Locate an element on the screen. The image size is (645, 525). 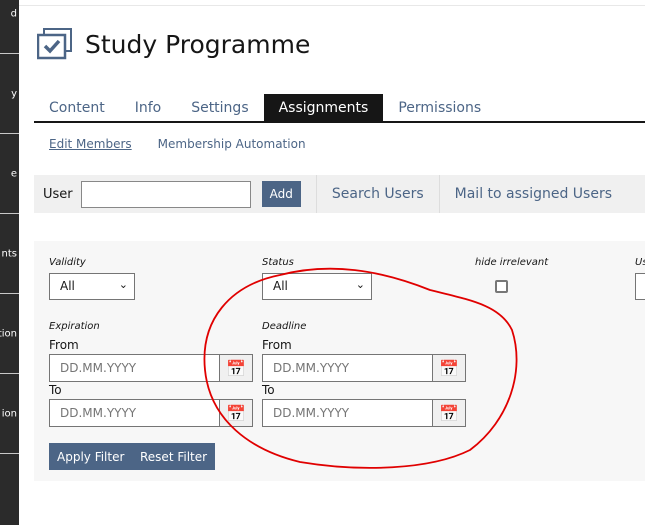
deadline-to-label: To is located at coordinates (268, 390).